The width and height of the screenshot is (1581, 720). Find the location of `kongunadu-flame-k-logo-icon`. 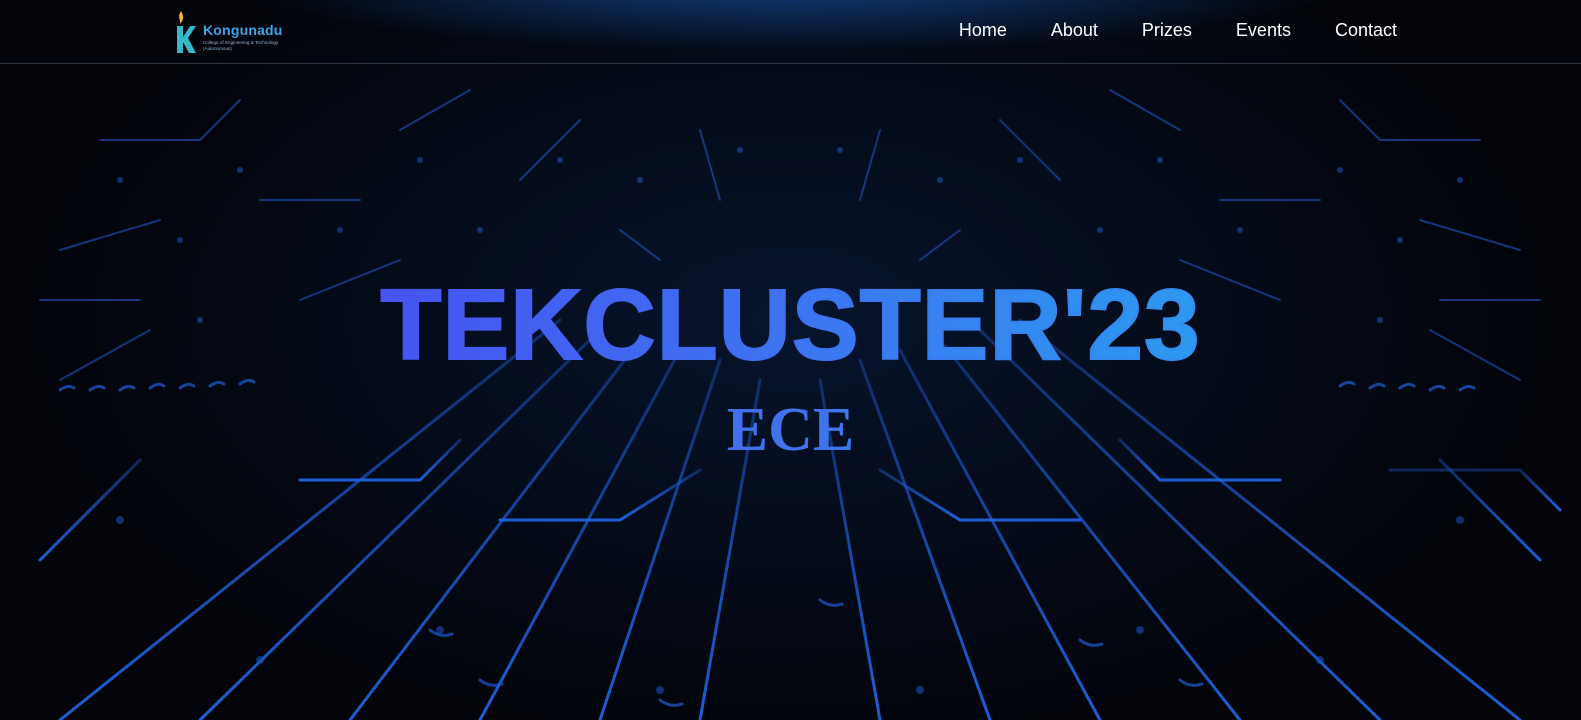

kongunadu-flame-k-logo-icon is located at coordinates (186, 32).